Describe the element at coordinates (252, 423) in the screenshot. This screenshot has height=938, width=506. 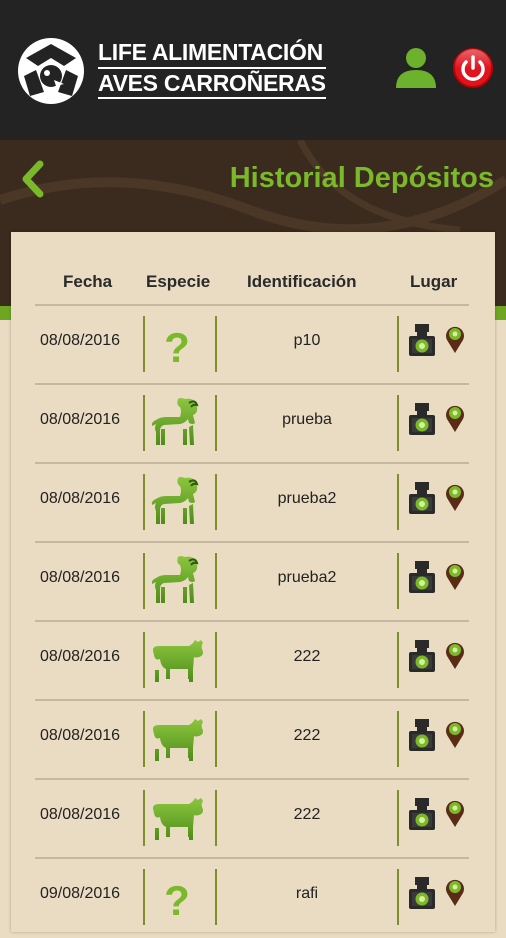
I see `table-row: 08/08/2016 prueba` at that location.